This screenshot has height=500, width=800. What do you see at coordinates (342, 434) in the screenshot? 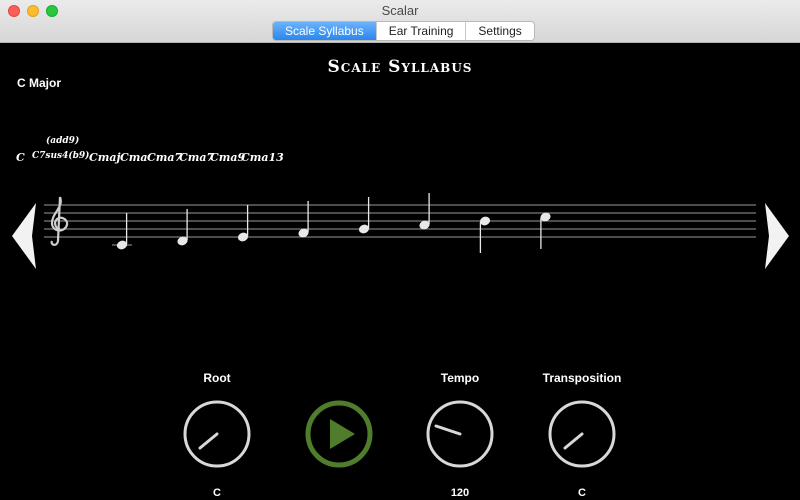
I see `play-icon` at bounding box center [342, 434].